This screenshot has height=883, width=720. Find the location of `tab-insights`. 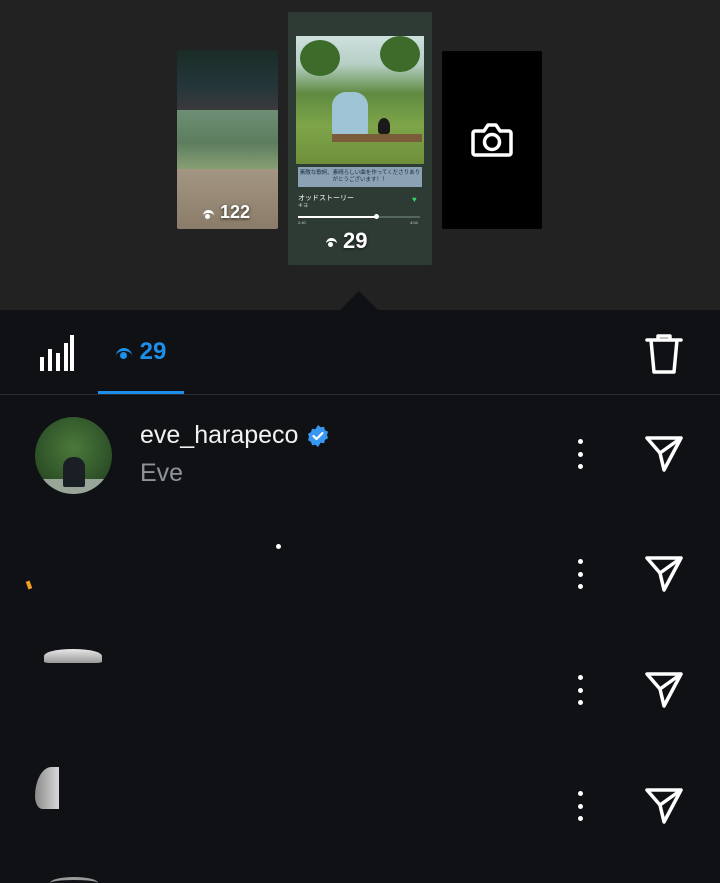

tab-insights is located at coordinates (56, 353).